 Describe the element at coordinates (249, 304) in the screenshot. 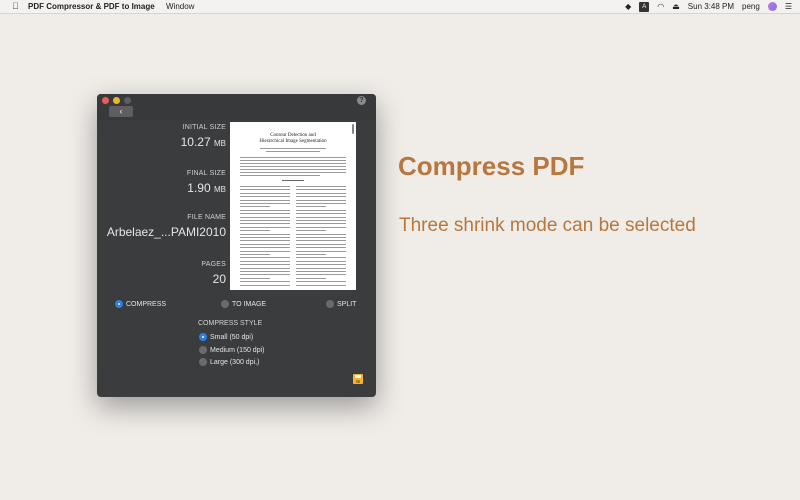

I see `mode-to-image-label: TO IMAGE` at that location.